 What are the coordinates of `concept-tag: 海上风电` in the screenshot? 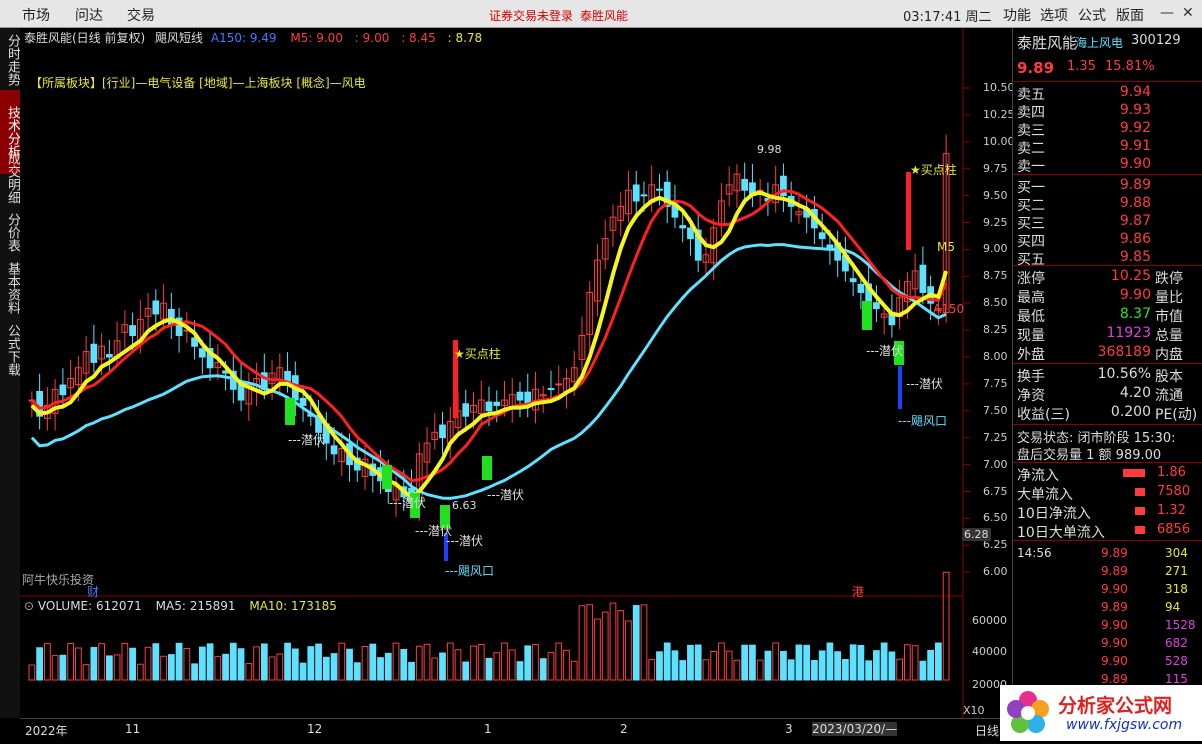 It's located at (1099, 42).